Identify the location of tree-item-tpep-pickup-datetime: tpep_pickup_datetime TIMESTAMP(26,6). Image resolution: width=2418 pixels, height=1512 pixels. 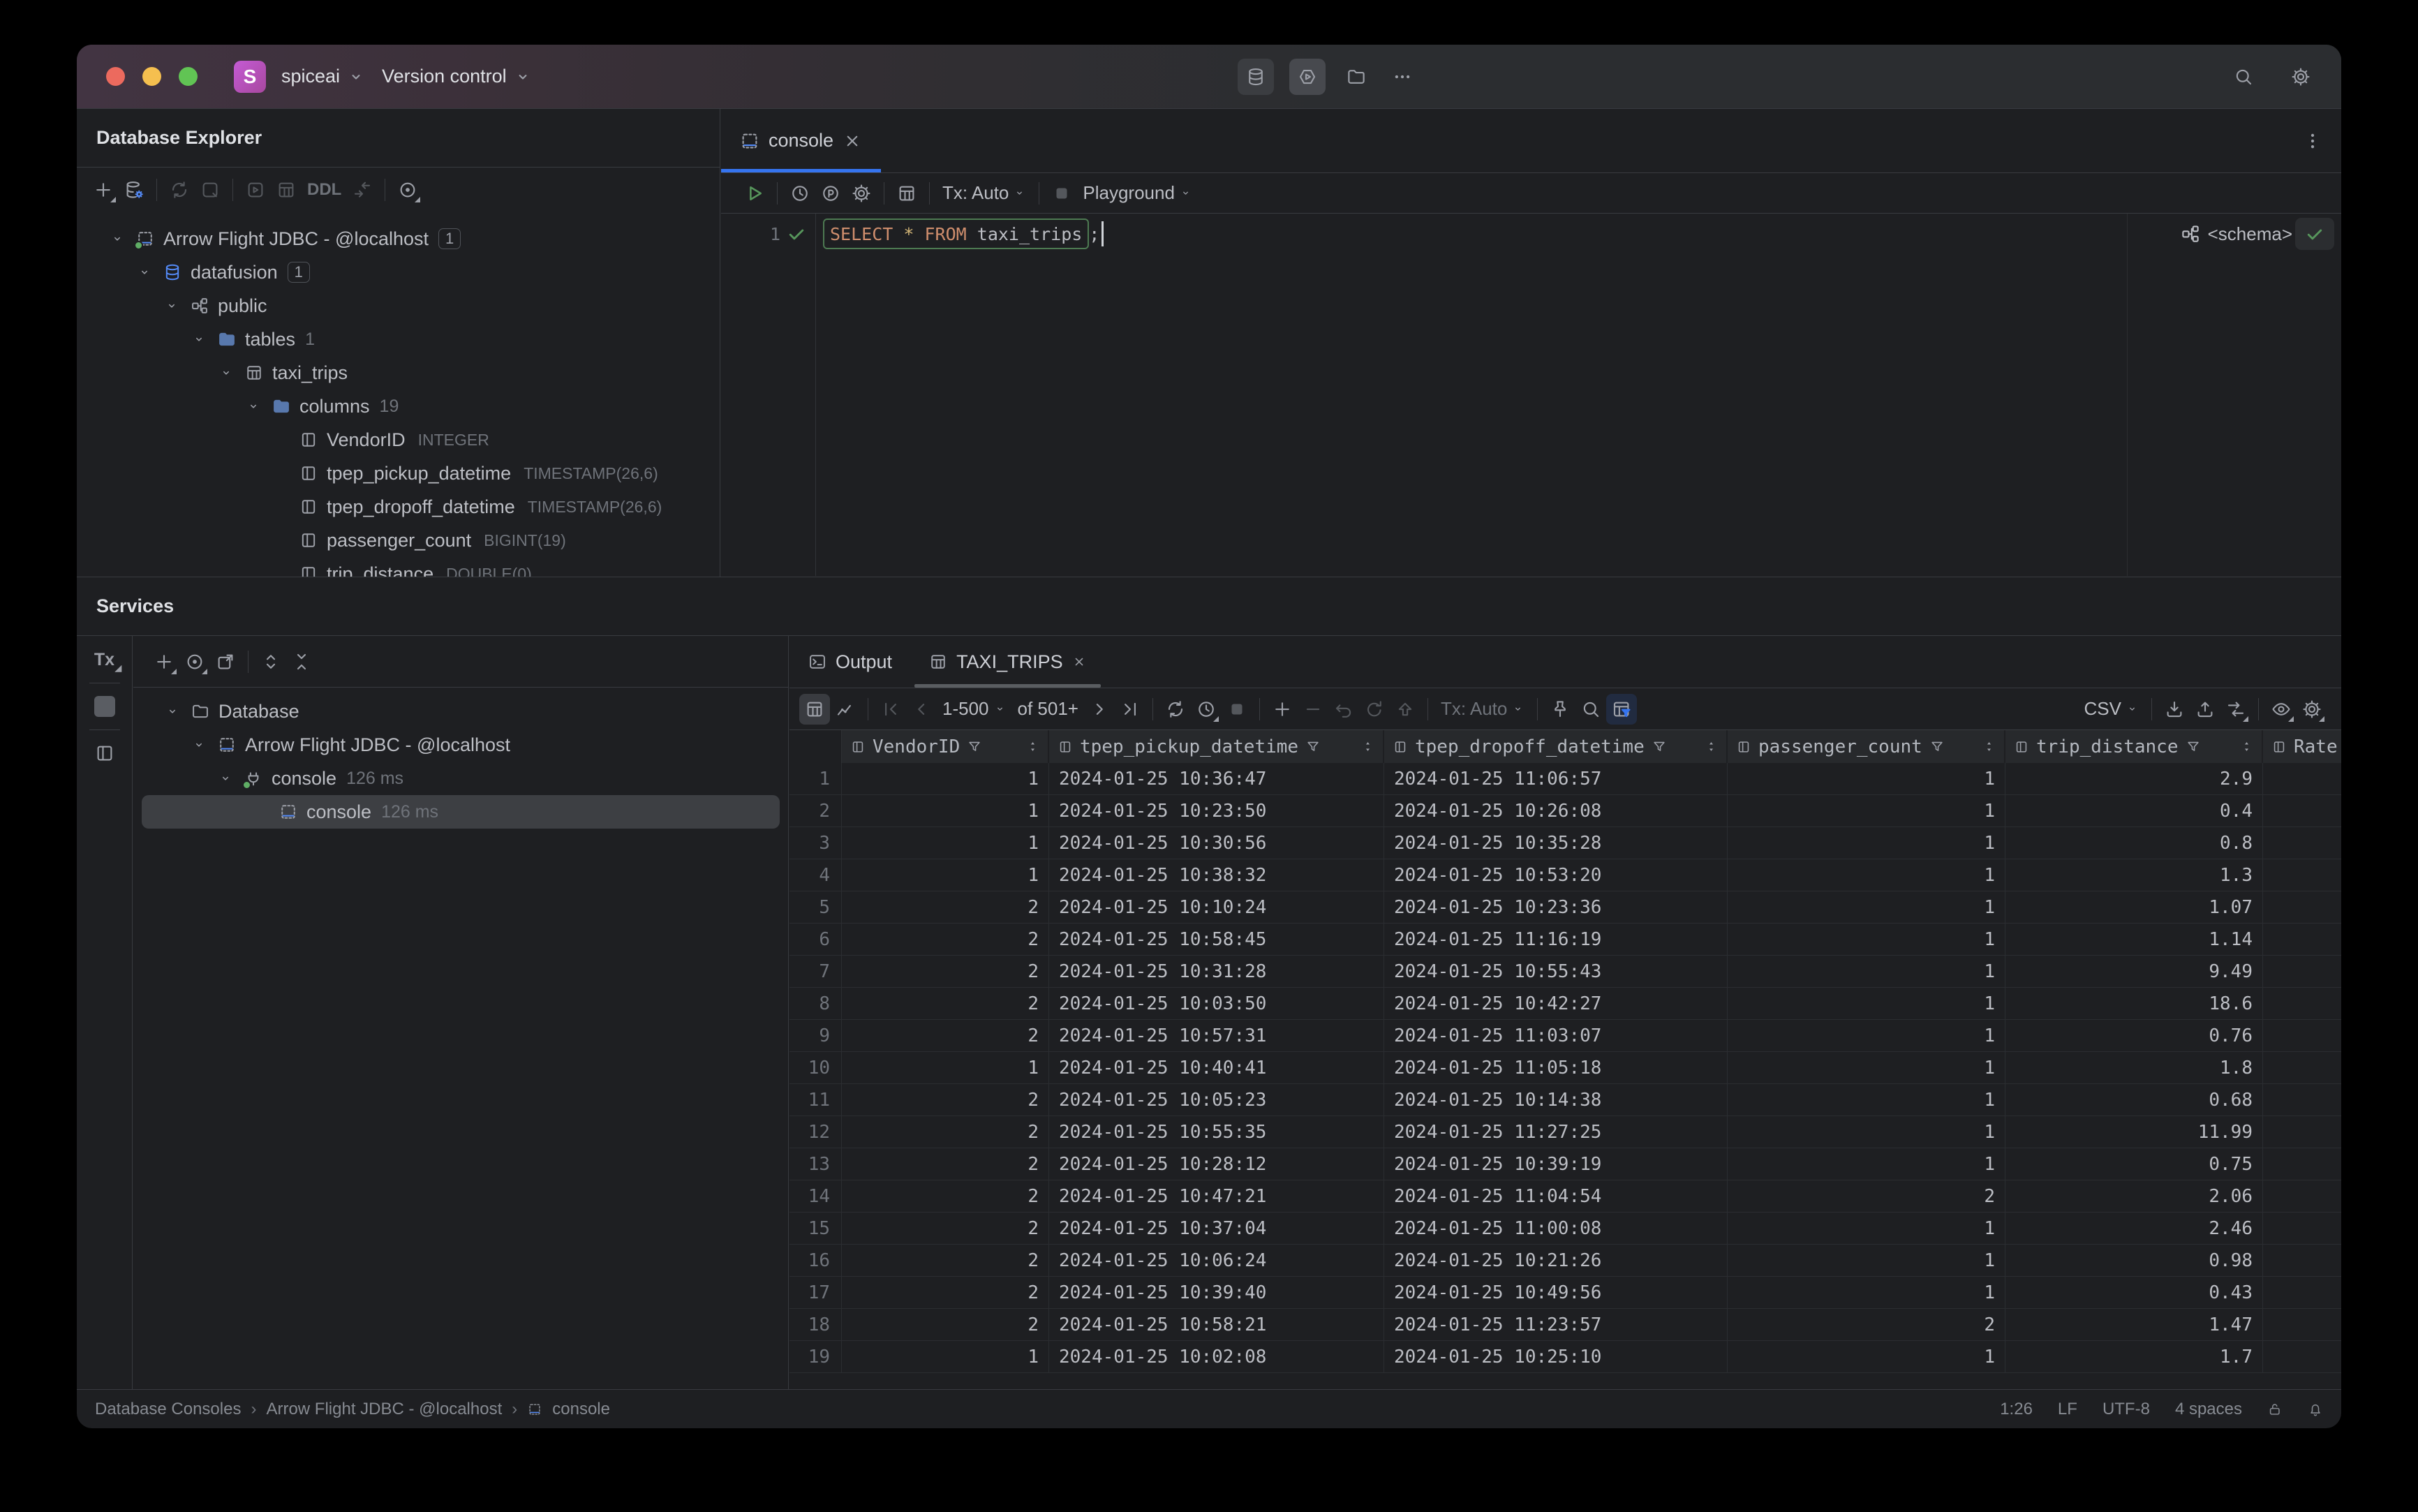
(398, 473).